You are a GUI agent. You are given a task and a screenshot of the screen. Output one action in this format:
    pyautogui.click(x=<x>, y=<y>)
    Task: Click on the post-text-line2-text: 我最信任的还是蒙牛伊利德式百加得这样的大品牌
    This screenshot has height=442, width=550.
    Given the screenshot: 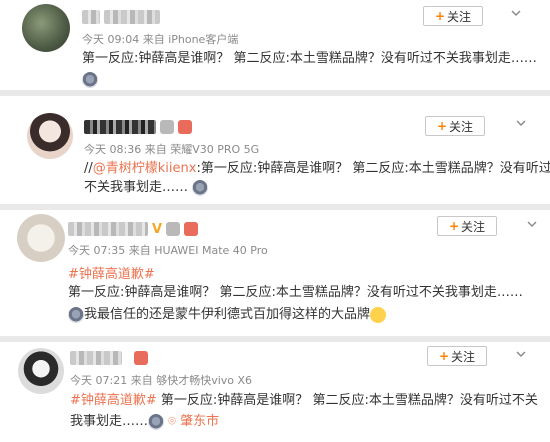 What is the action you would take?
    pyautogui.click(x=227, y=314)
    